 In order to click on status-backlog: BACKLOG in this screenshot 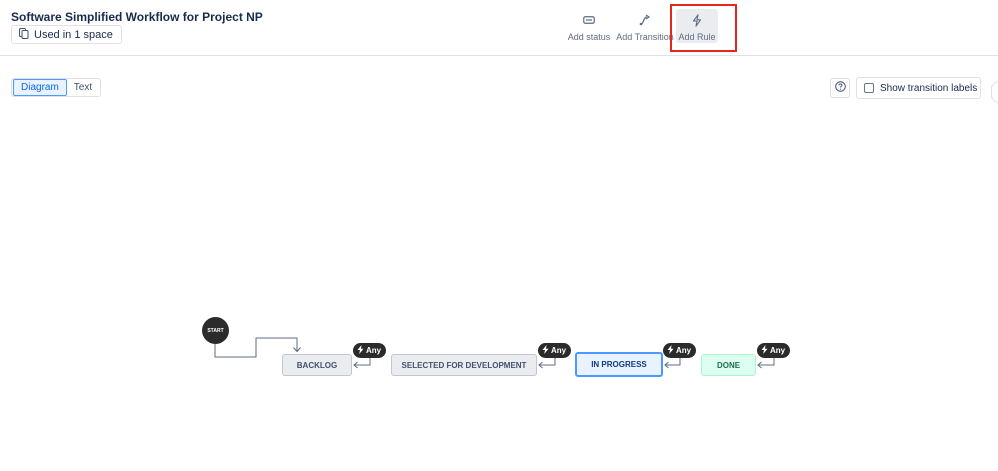, I will do `click(317, 365)`.